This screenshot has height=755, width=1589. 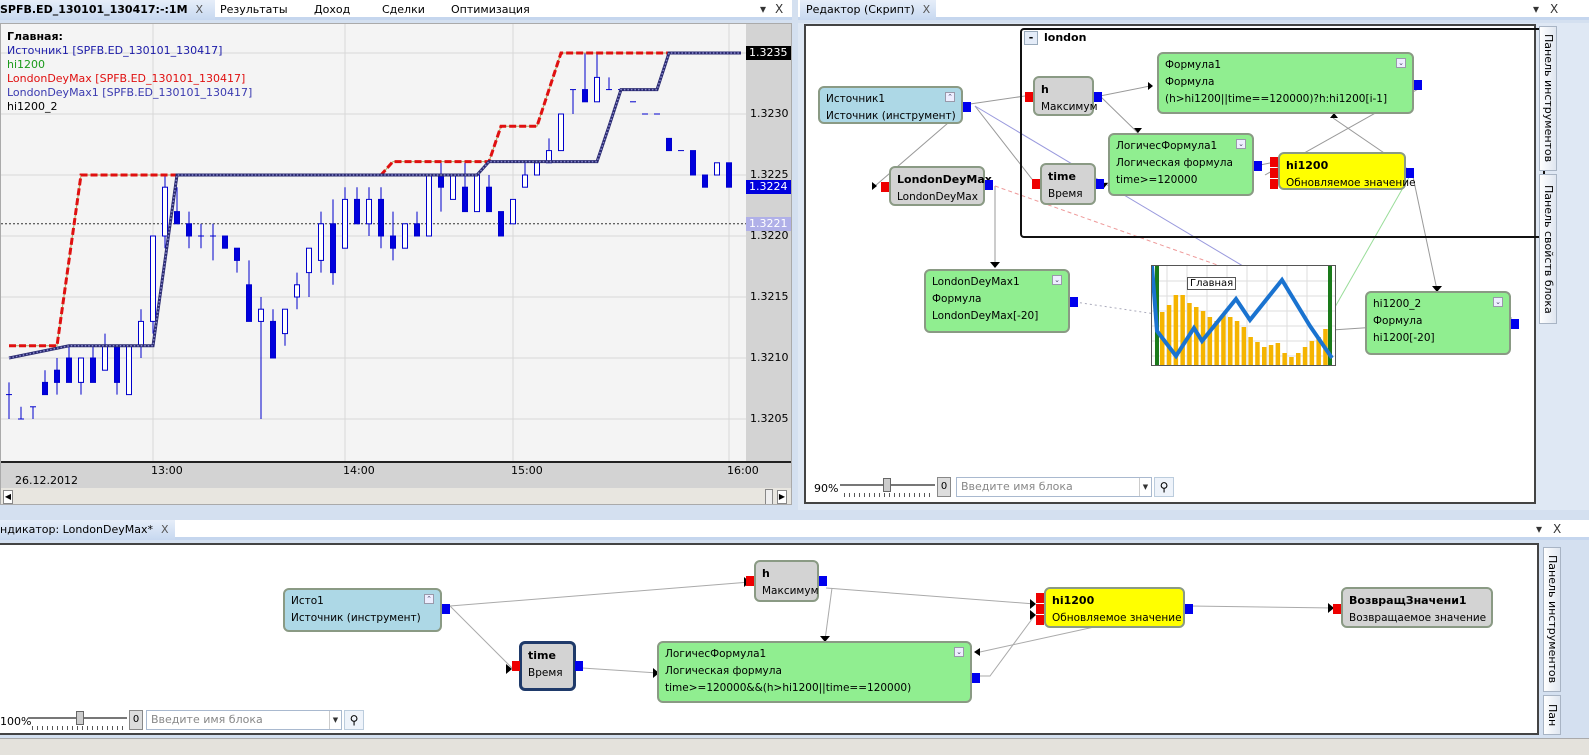 What do you see at coordinates (1552, 715) in the screenshot?
I see `side-tab-properties: Пан` at bounding box center [1552, 715].